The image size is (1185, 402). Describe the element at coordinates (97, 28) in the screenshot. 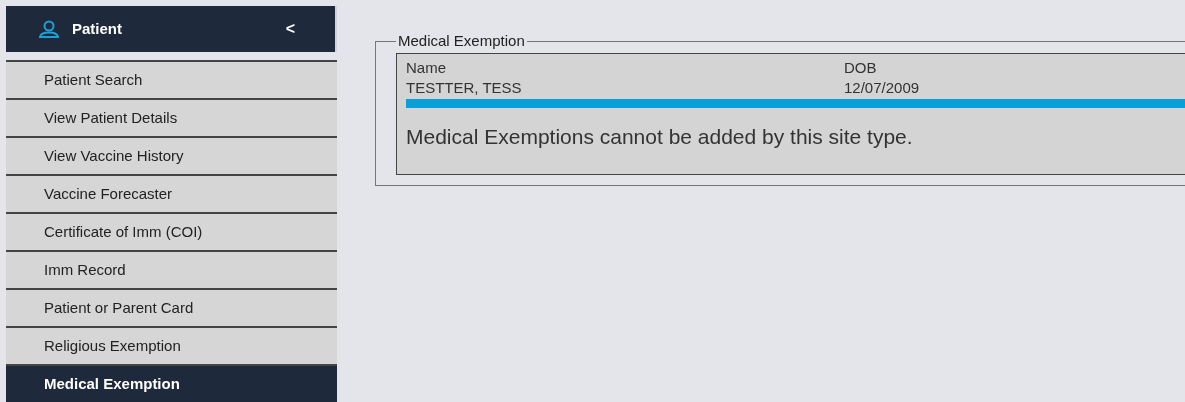

I see `sidebar-title: Patient` at that location.